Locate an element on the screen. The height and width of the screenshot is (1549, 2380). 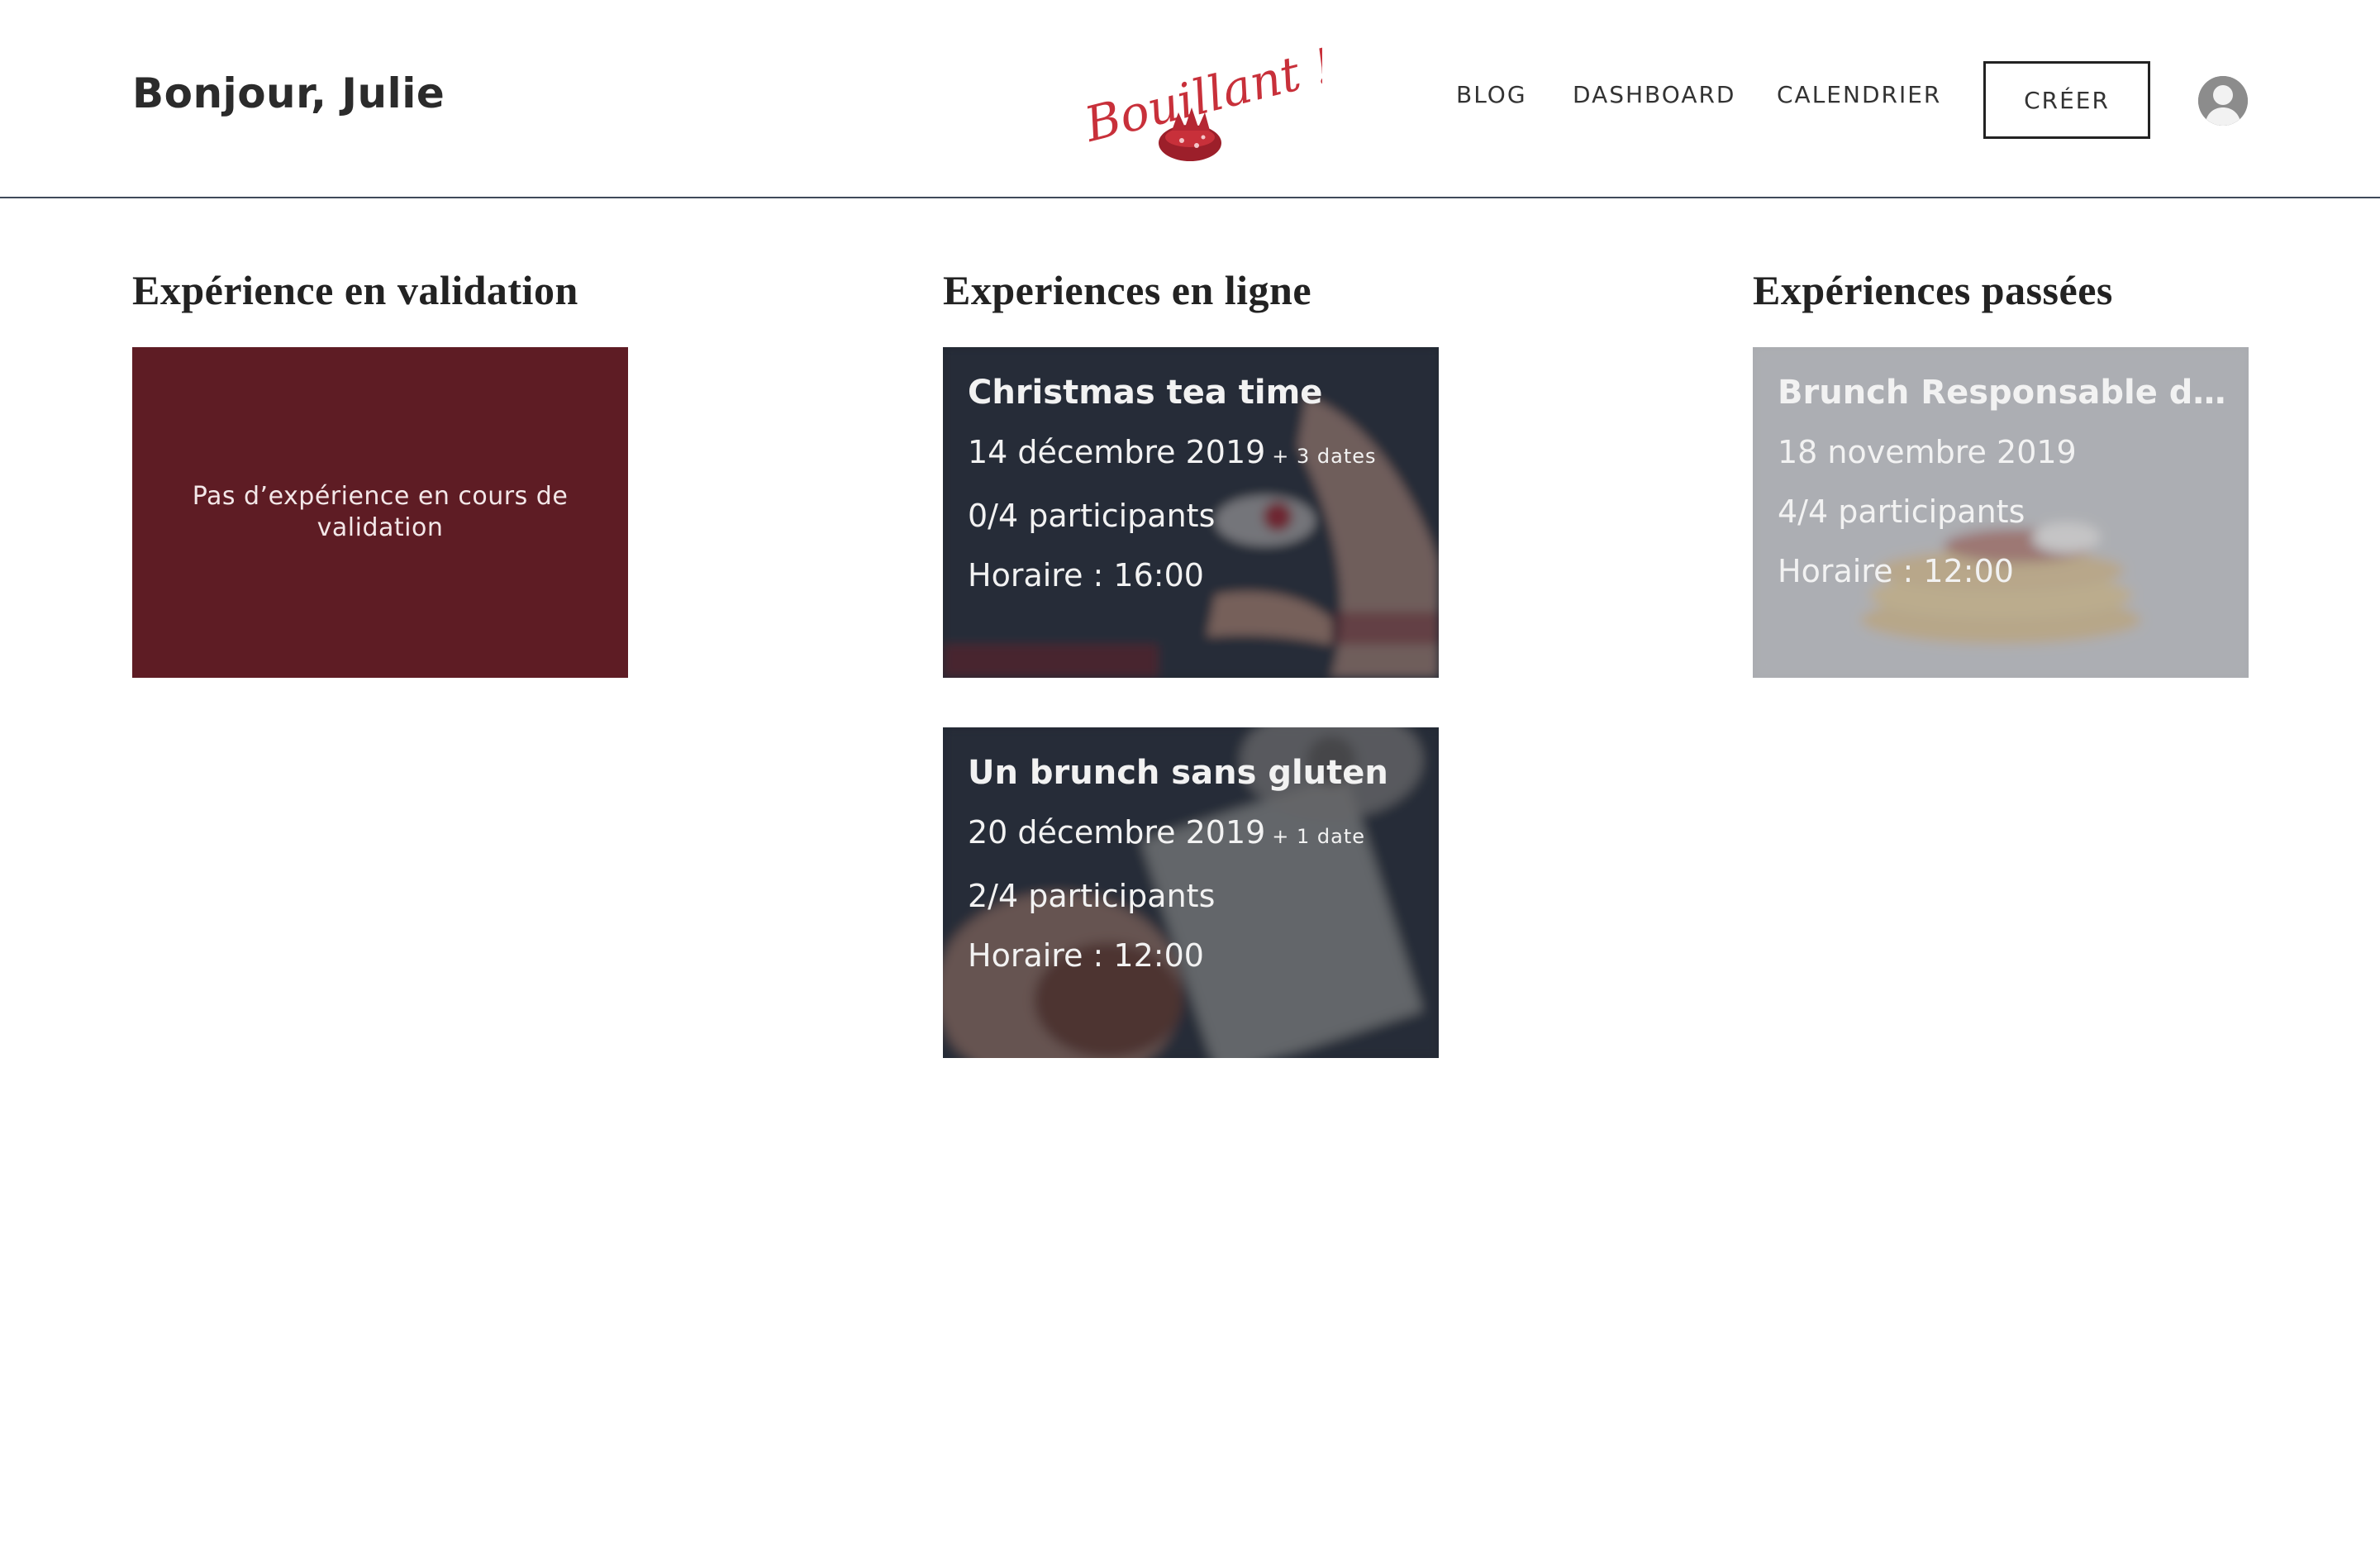
online-section-title: Experiences en ligne is located at coordinates (1127, 290).